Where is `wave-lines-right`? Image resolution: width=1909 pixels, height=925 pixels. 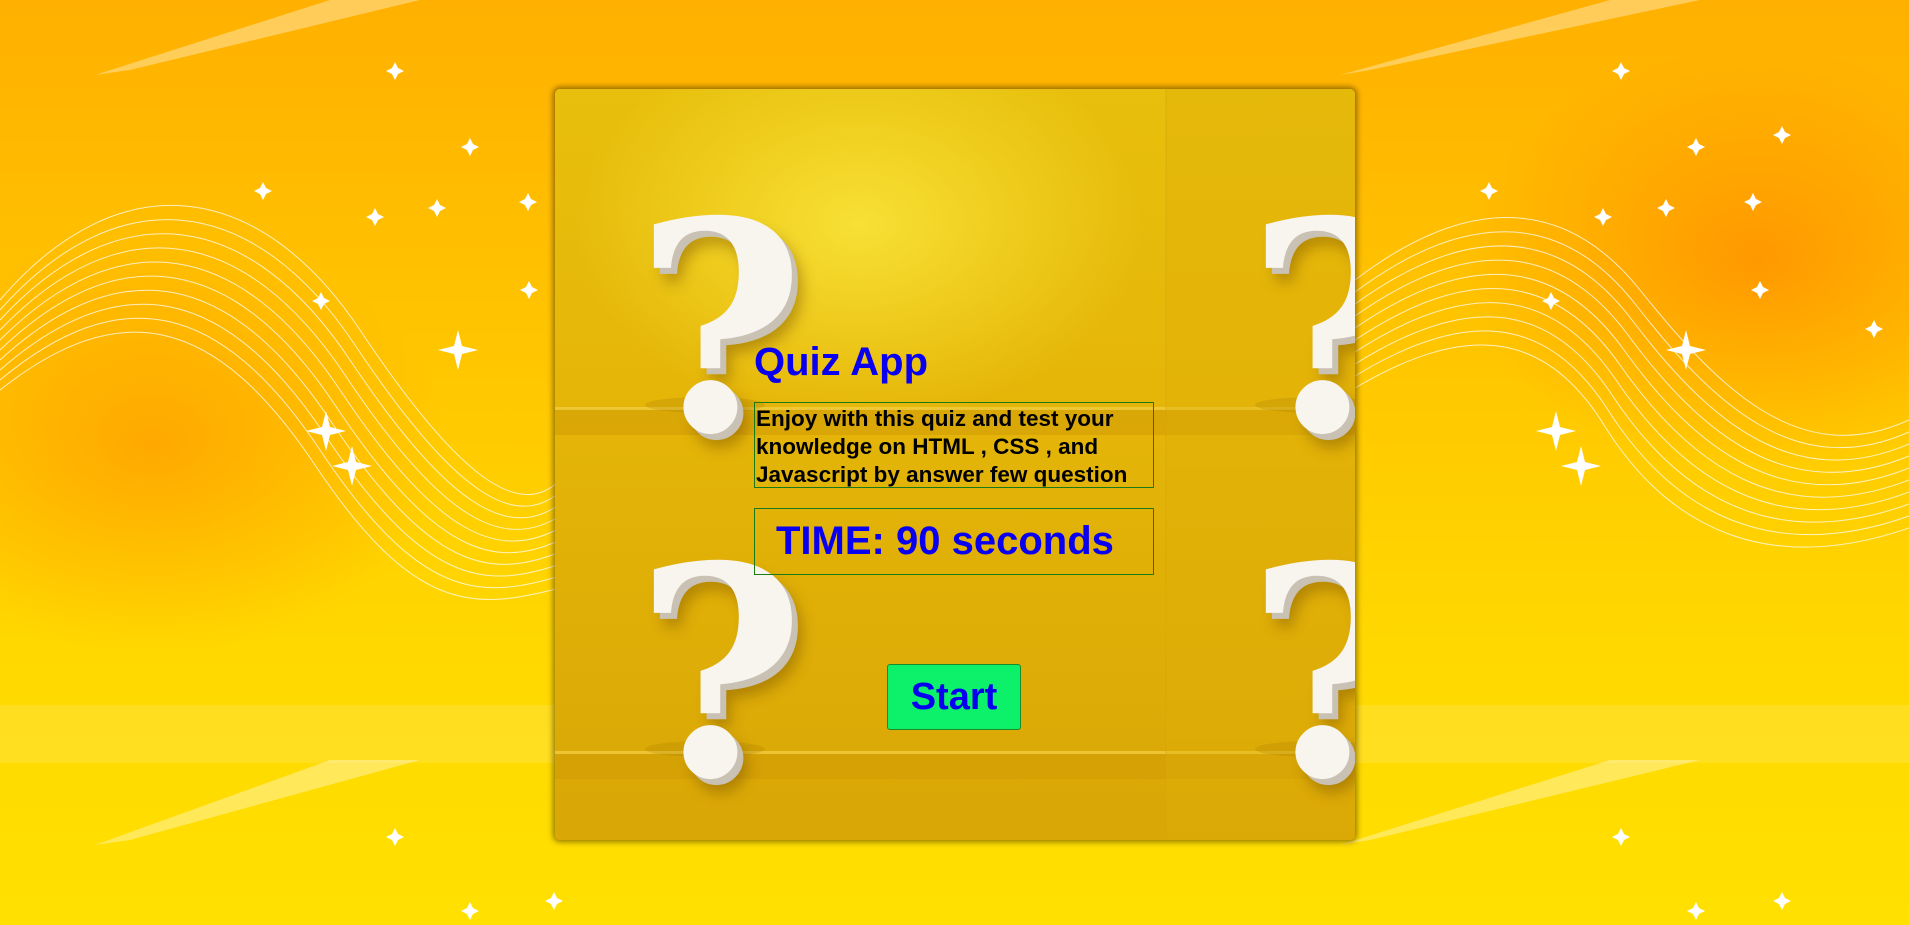
wave-lines-right is located at coordinates (1631, 382).